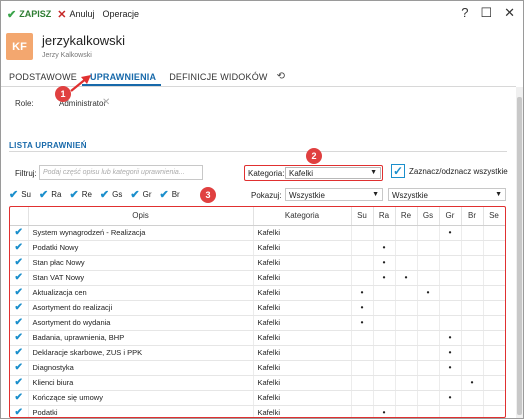 The image size is (524, 419). What do you see at coordinates (216, 79) in the screenshot?
I see `tab-definicje-widokow: DEFINICJE WIDOKÓW` at bounding box center [216, 79].